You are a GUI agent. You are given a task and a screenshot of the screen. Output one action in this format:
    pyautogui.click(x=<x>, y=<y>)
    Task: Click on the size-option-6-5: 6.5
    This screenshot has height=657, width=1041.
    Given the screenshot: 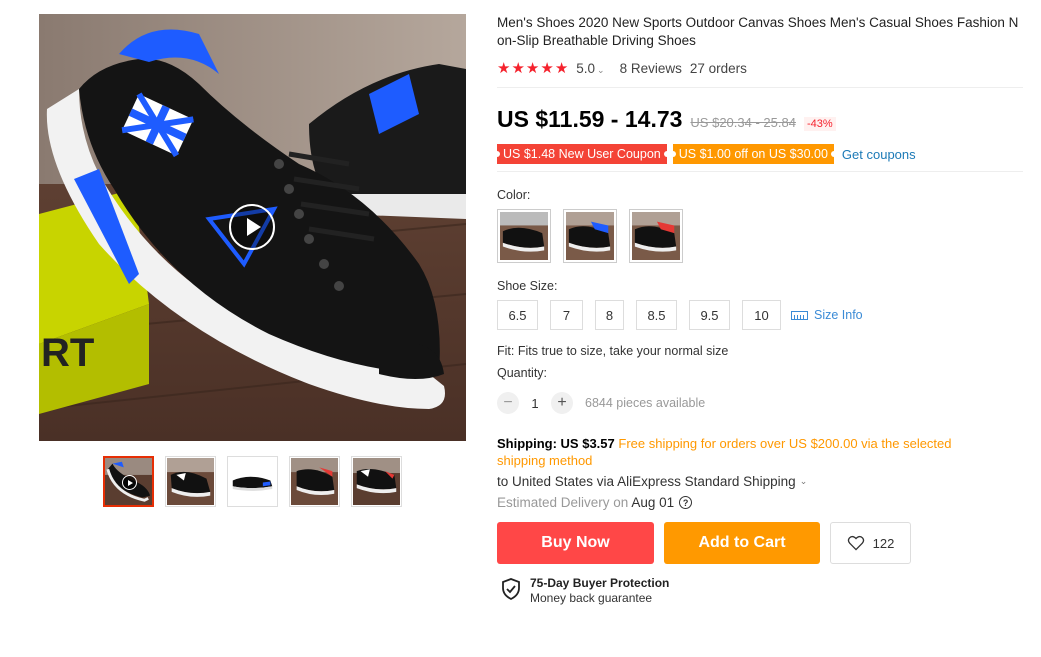 What is the action you would take?
    pyautogui.click(x=517, y=315)
    